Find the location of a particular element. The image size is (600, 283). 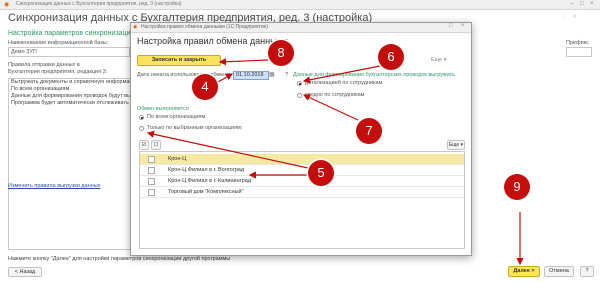

annotation-marker-6: 6 is located at coordinates (391, 57).